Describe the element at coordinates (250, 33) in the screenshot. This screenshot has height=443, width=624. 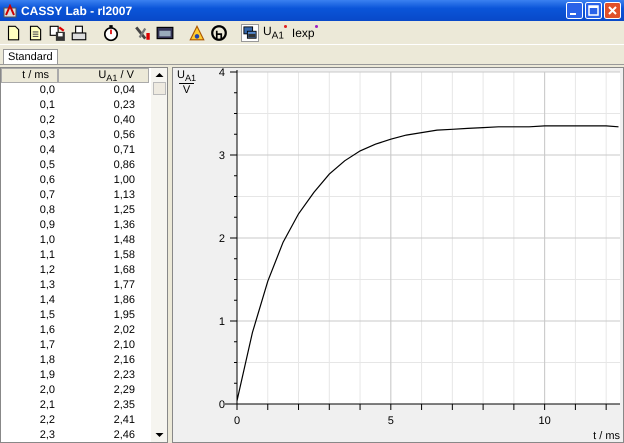
I see `windows-icon` at that location.